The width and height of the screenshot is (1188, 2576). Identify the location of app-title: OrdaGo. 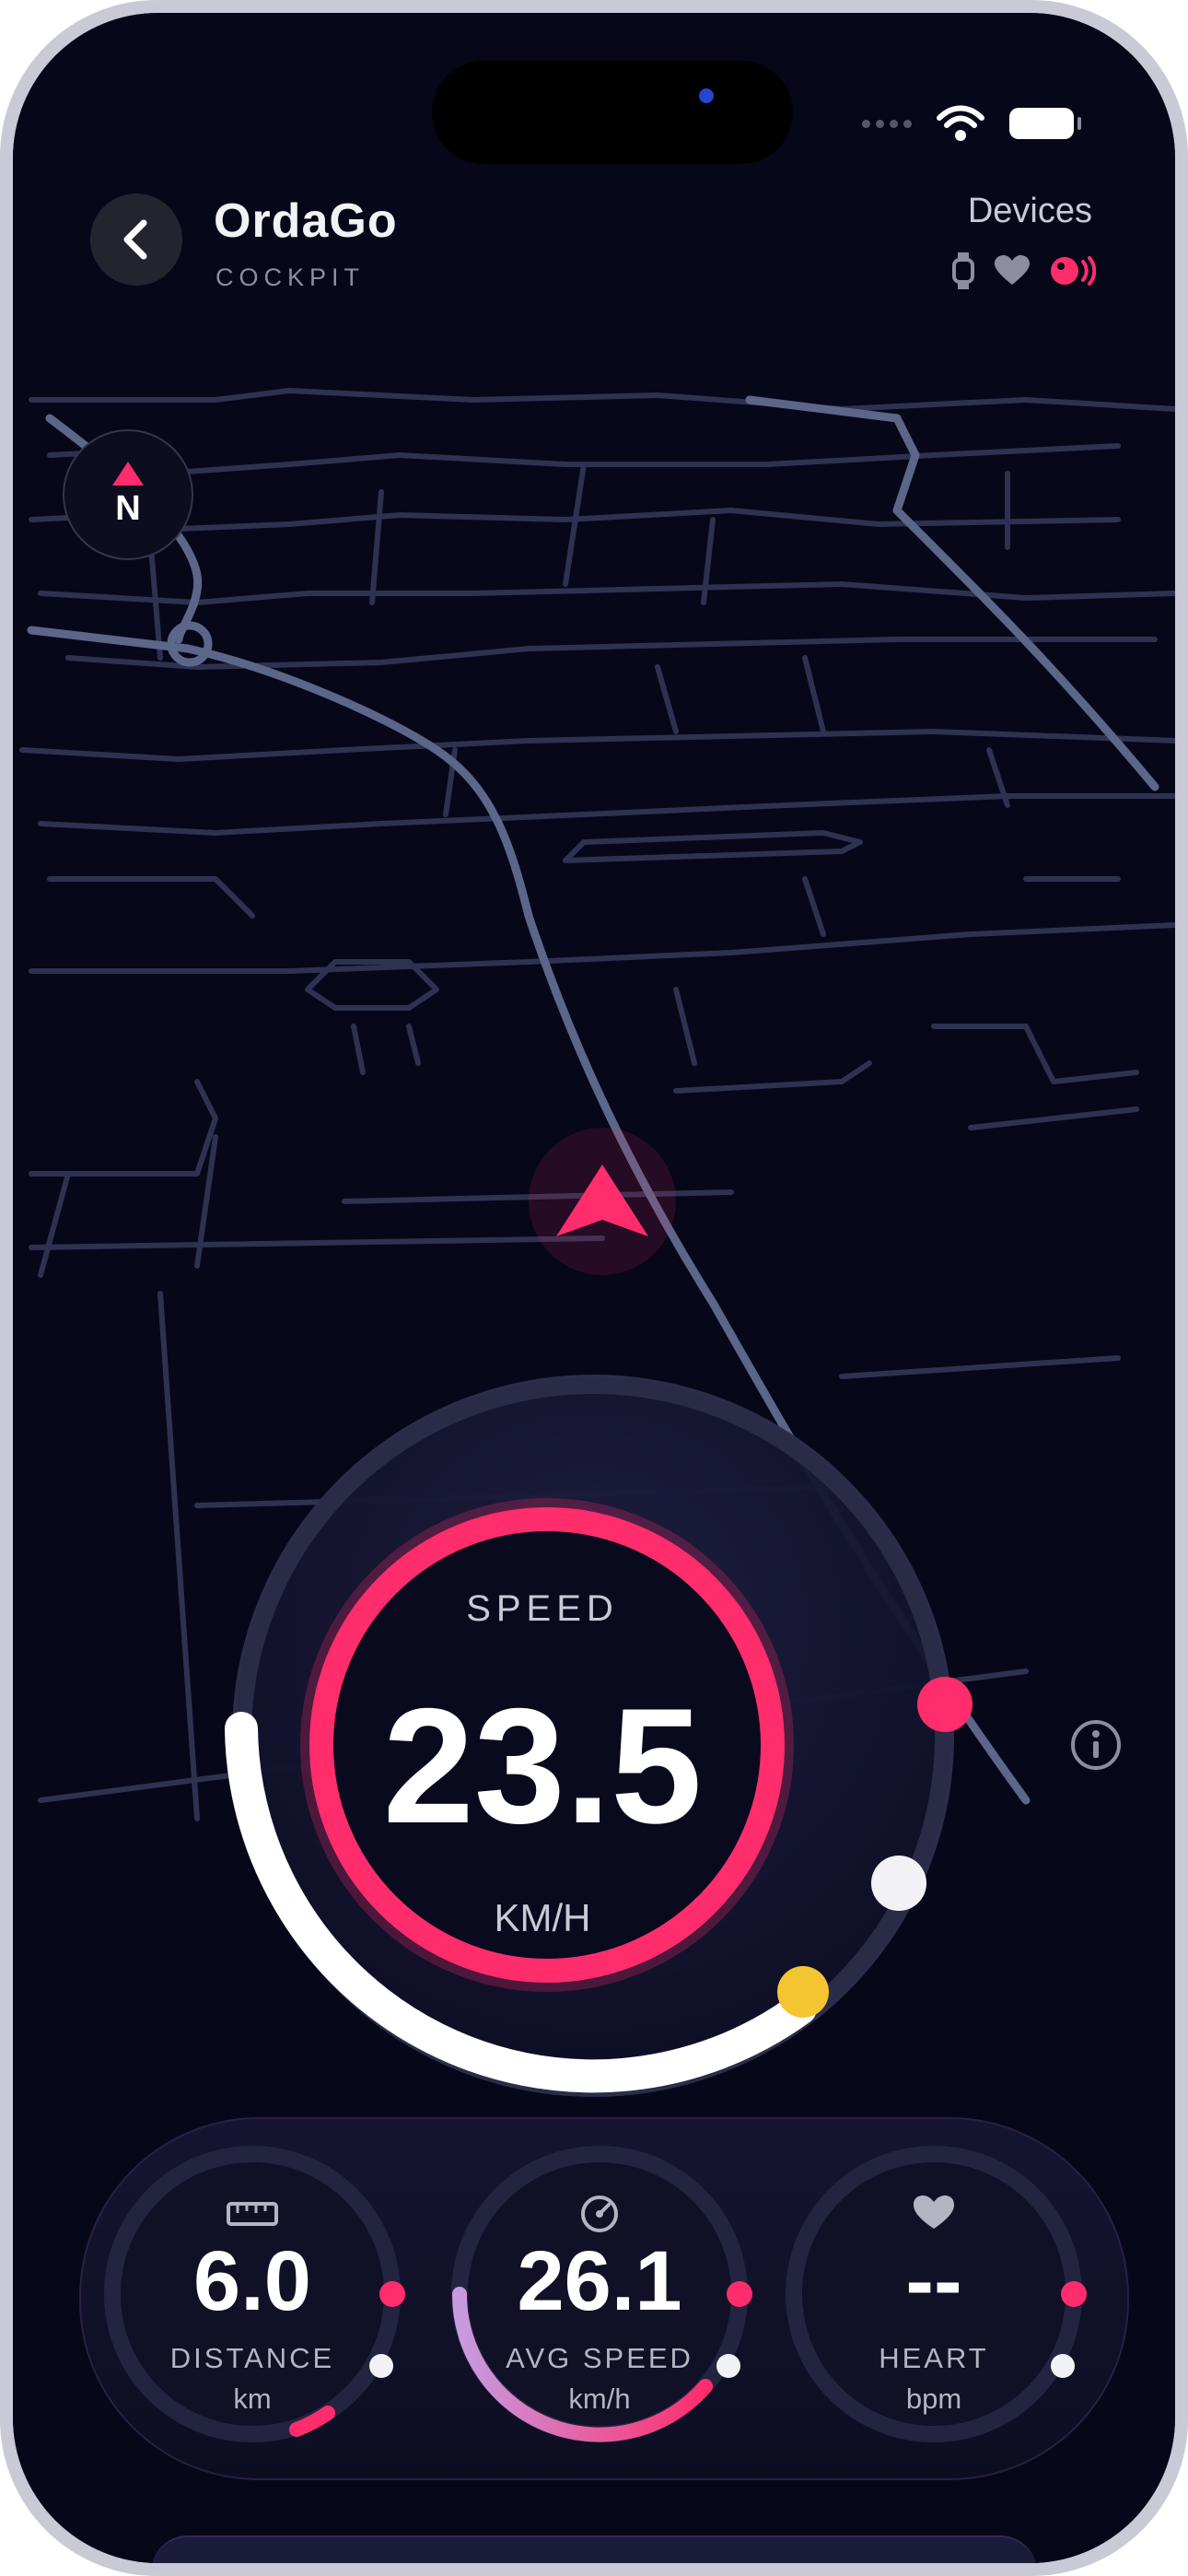
(306, 221).